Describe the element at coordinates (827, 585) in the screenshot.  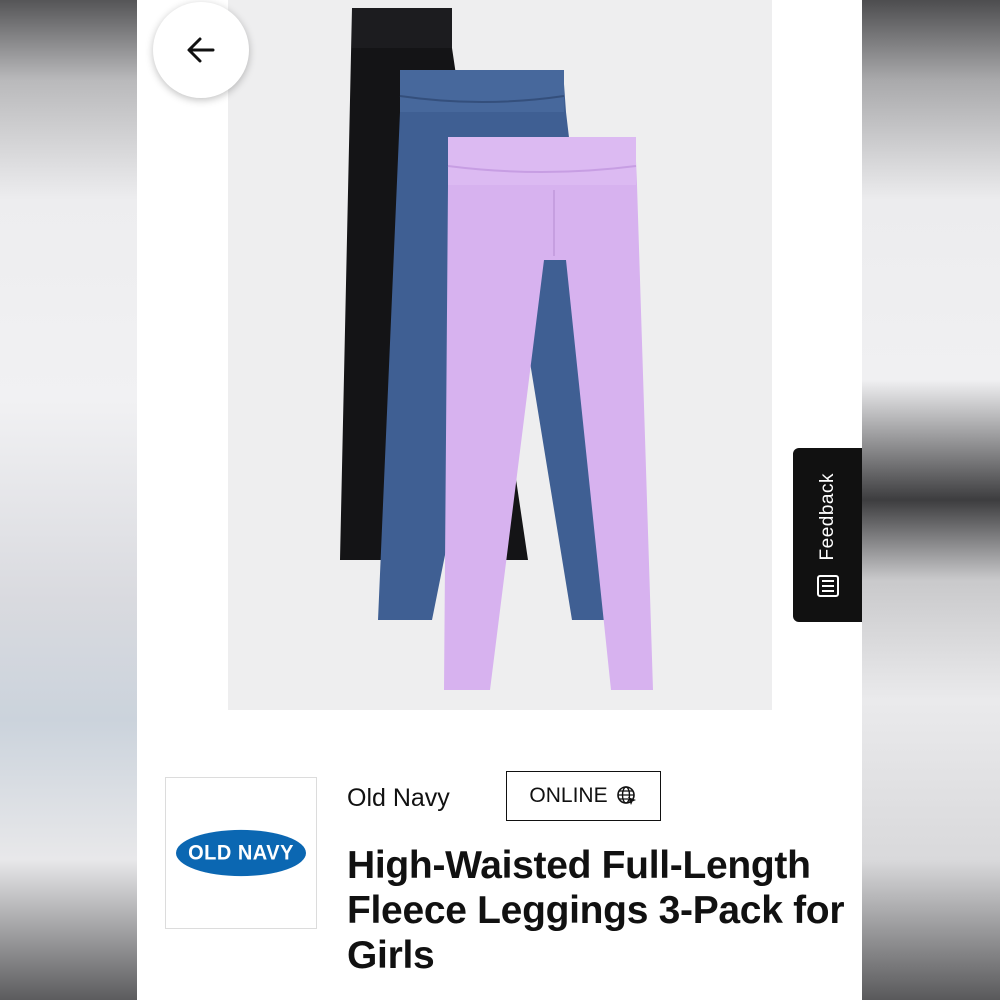
I see `list-icon` at that location.